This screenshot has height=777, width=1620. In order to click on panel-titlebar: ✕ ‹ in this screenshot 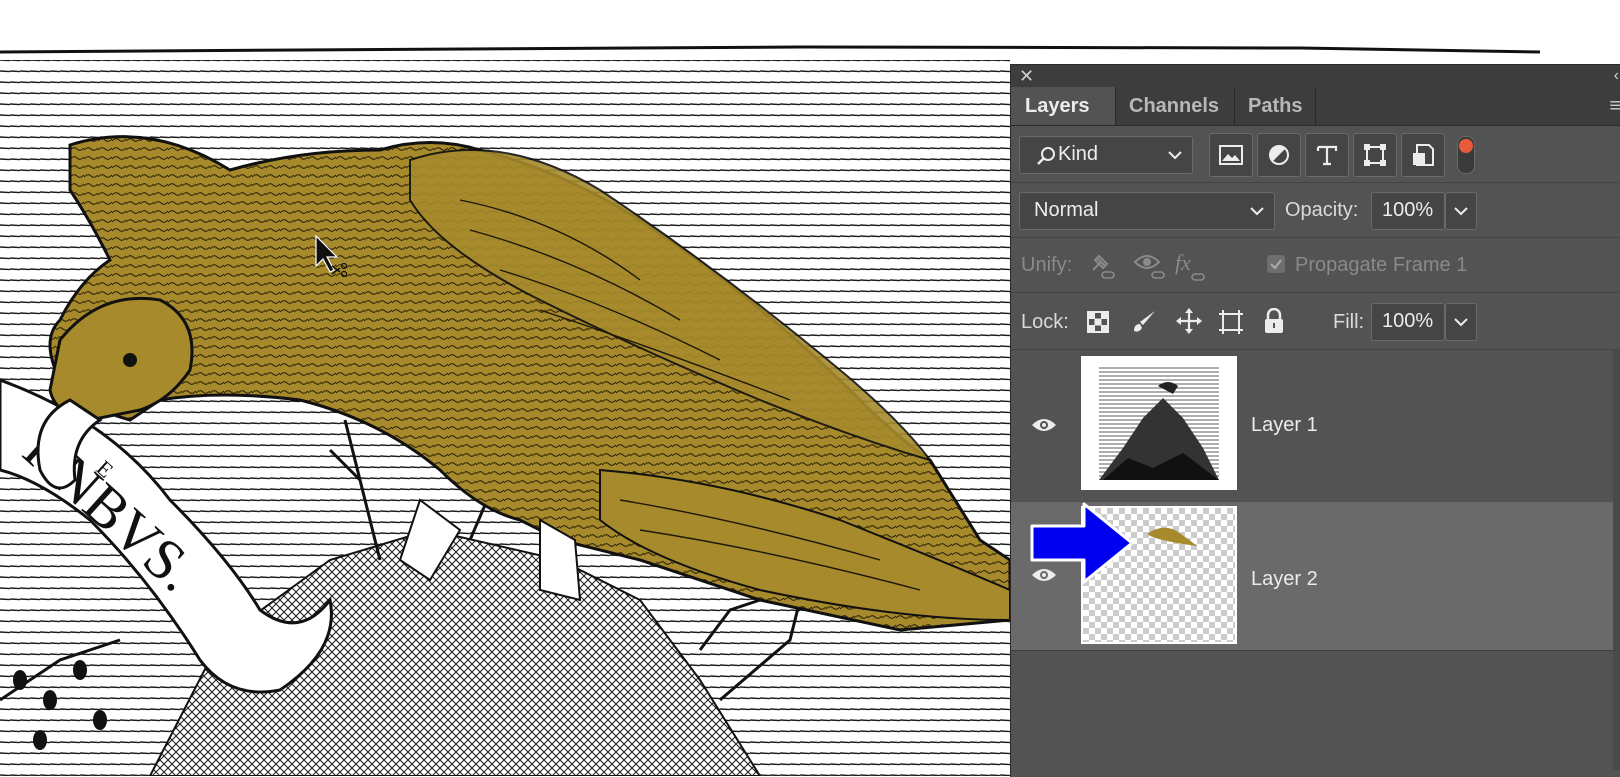, I will do `click(1315, 76)`.